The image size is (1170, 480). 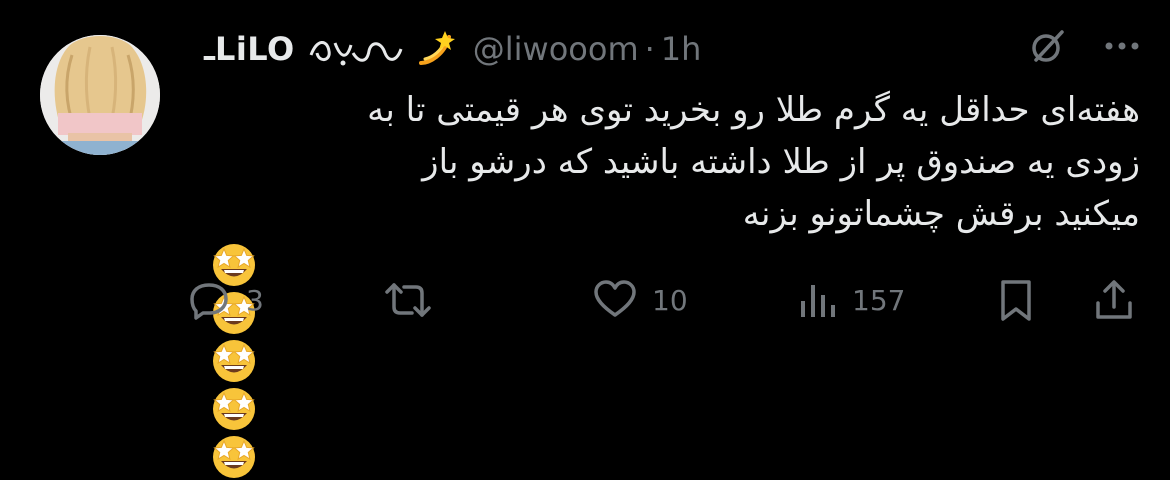 What do you see at coordinates (255, 300) in the screenshot?
I see `reply-count: 3` at bounding box center [255, 300].